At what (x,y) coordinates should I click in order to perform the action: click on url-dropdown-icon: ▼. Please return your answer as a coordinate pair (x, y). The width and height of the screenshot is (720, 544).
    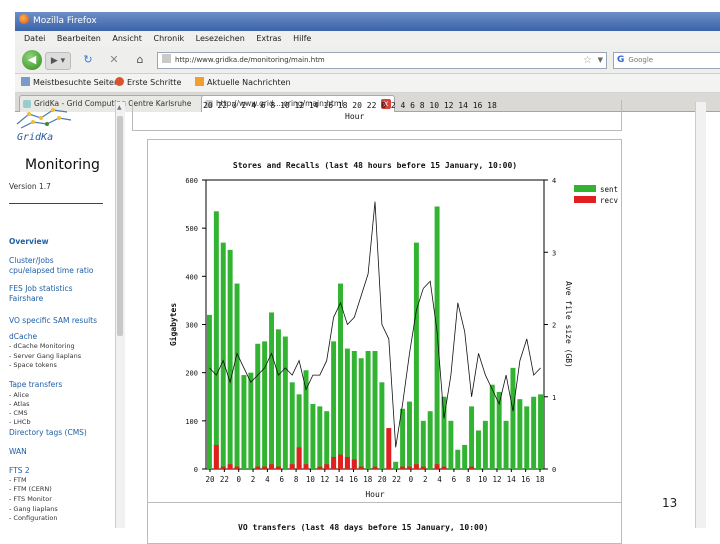
    Looking at the image, I should click on (600, 60).